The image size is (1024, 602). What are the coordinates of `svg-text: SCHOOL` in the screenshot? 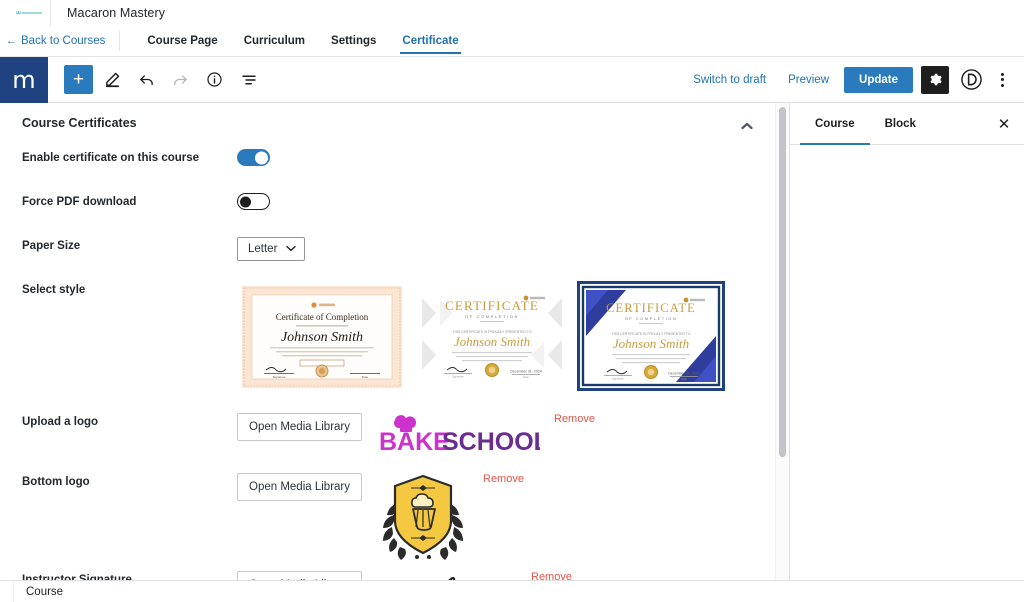 It's located at (491, 441).